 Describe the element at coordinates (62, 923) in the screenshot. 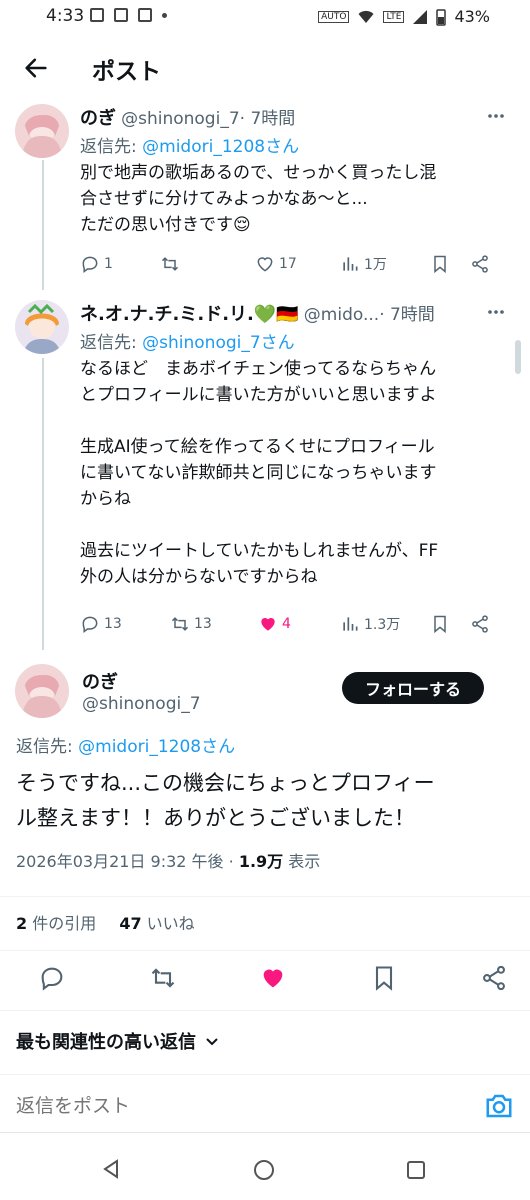

I see `quotes-label: 件の引用` at that location.